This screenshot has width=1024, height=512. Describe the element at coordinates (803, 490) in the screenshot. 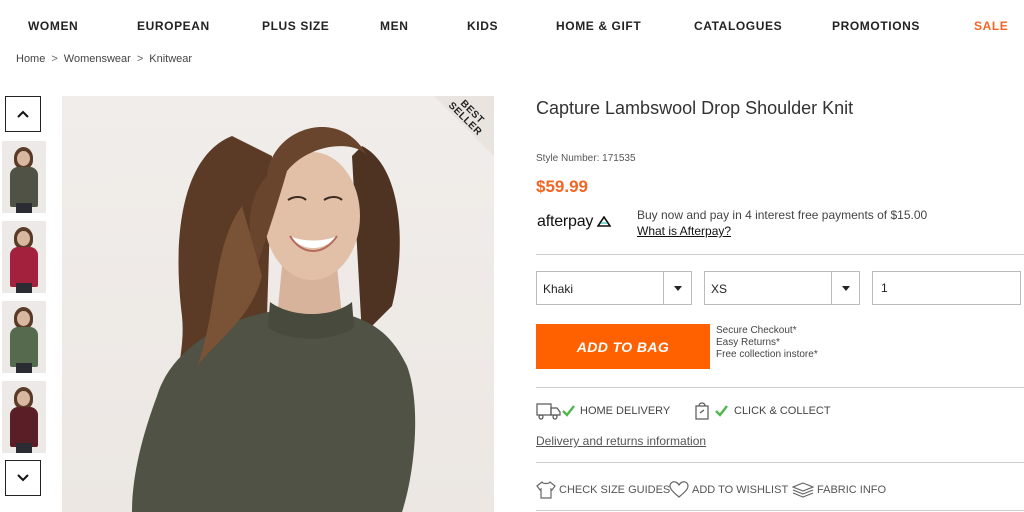

I see `fabric-layers-icon` at that location.